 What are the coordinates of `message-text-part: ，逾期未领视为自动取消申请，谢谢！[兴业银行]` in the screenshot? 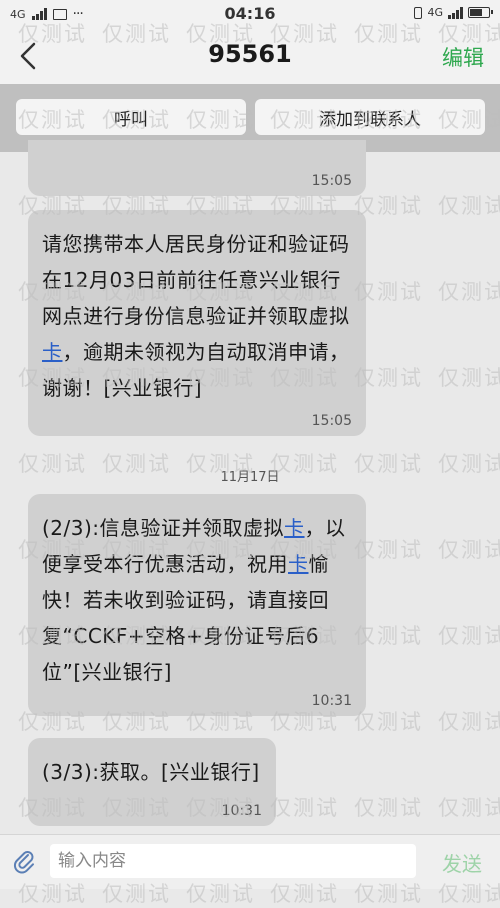 It's located at (196, 370).